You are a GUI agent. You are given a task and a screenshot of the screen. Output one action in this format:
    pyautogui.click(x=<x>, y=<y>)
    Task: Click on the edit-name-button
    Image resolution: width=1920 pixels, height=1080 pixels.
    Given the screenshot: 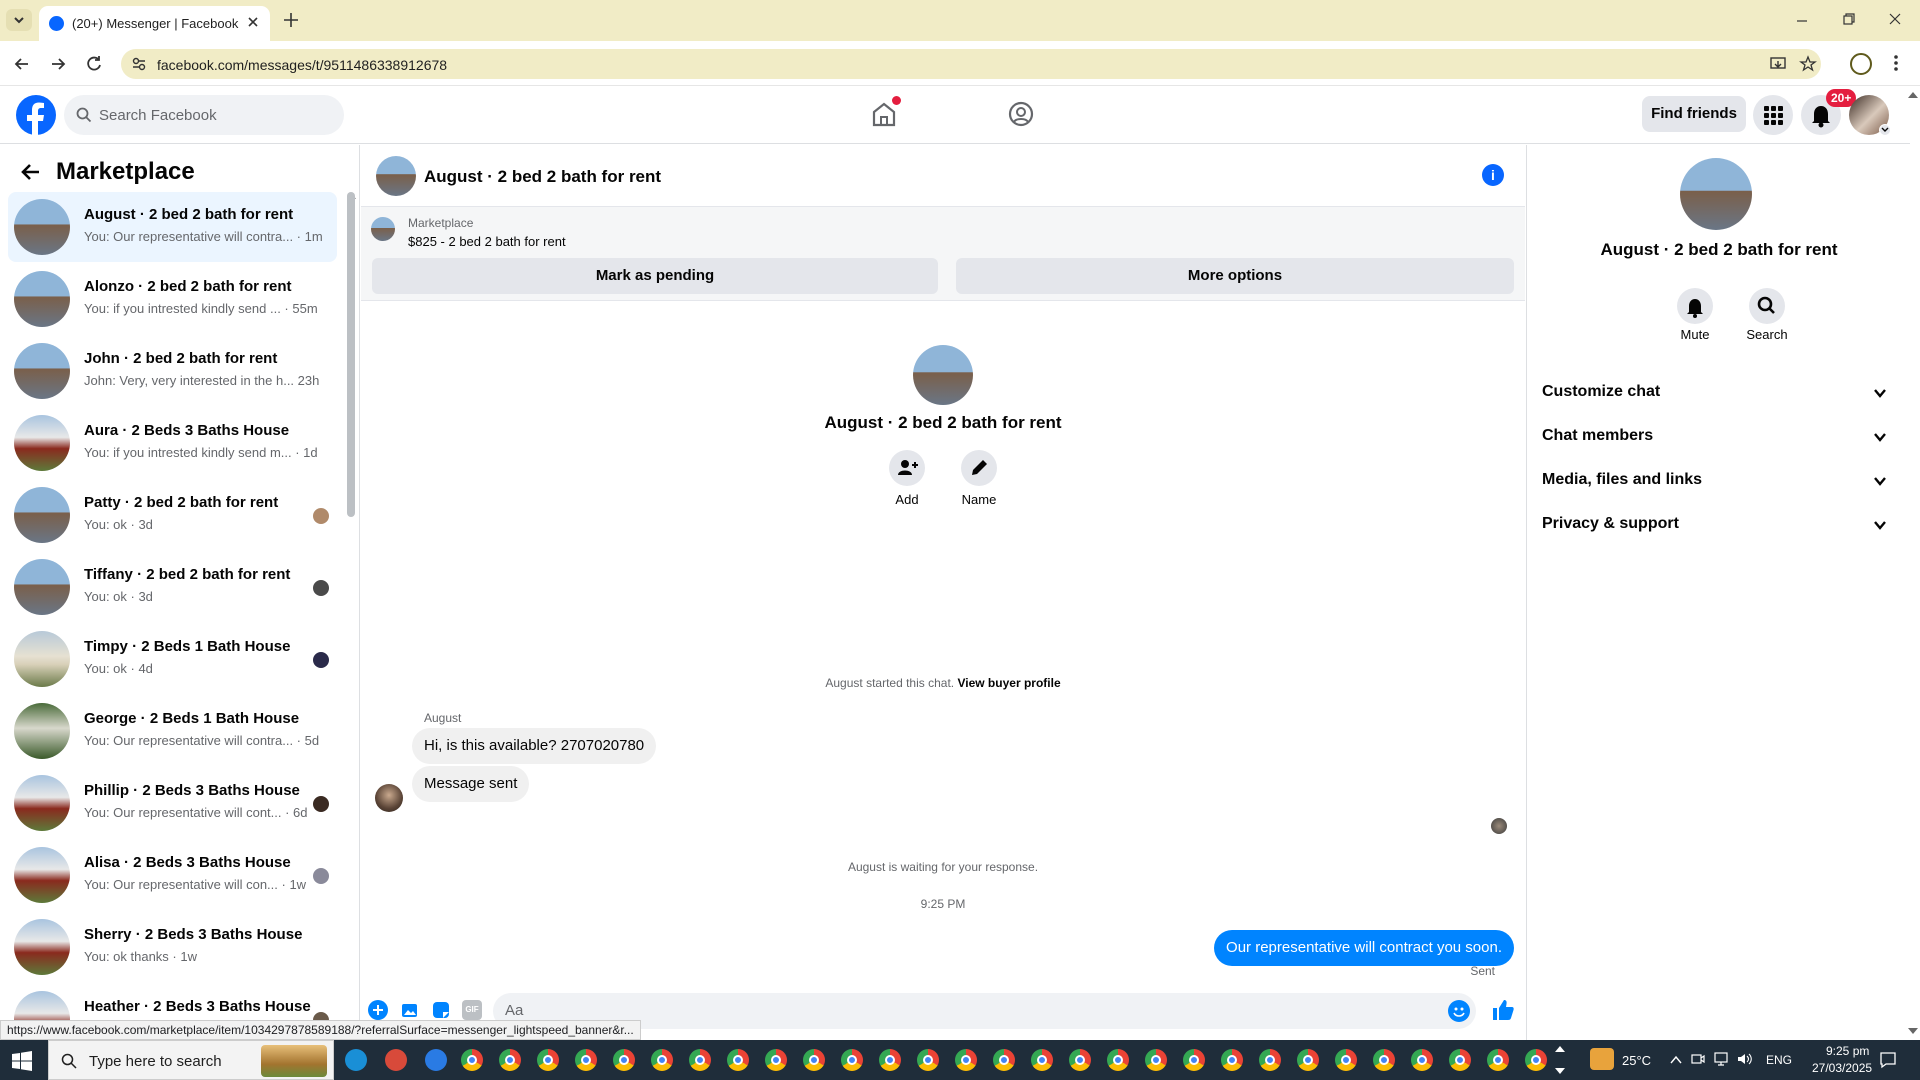 What is the action you would take?
    pyautogui.click(x=979, y=468)
    